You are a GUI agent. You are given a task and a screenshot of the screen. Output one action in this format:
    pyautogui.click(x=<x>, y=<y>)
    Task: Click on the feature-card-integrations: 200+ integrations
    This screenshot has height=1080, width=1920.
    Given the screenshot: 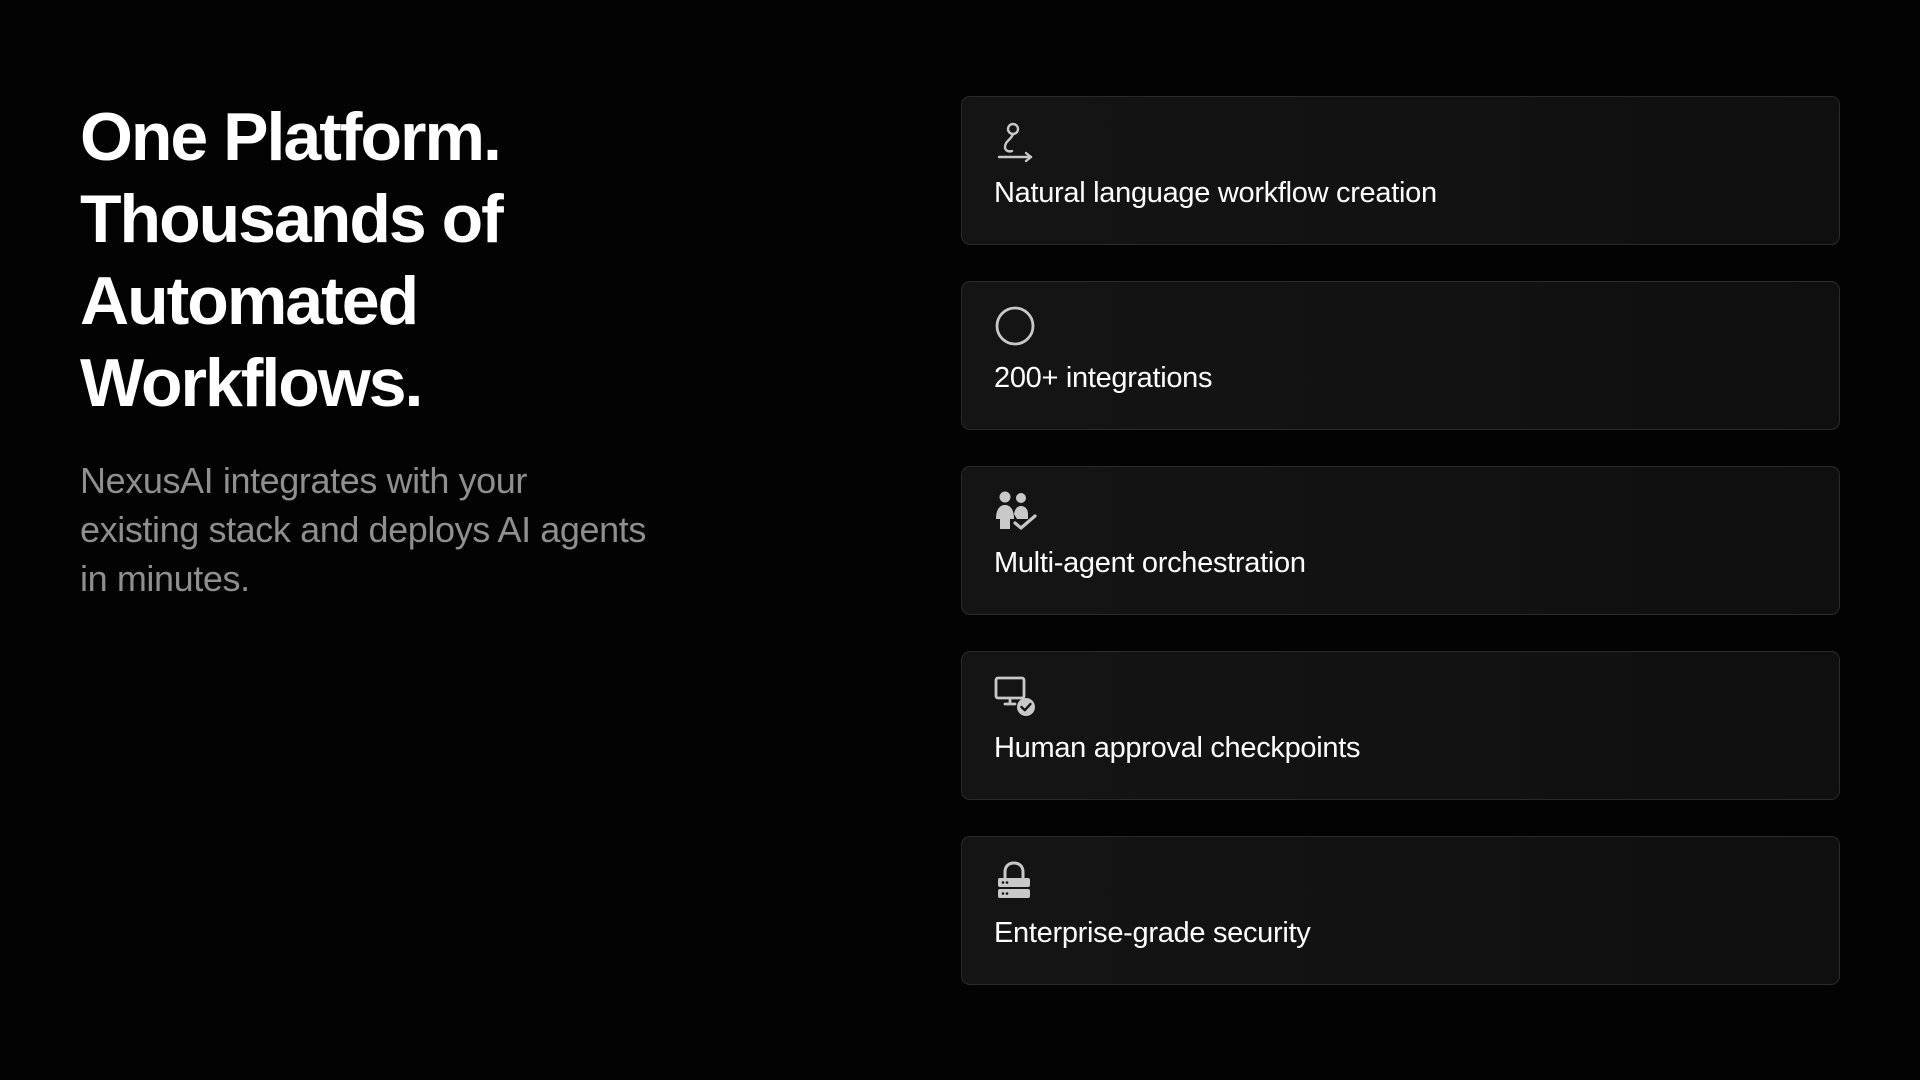 What is the action you would take?
    pyautogui.click(x=1400, y=355)
    